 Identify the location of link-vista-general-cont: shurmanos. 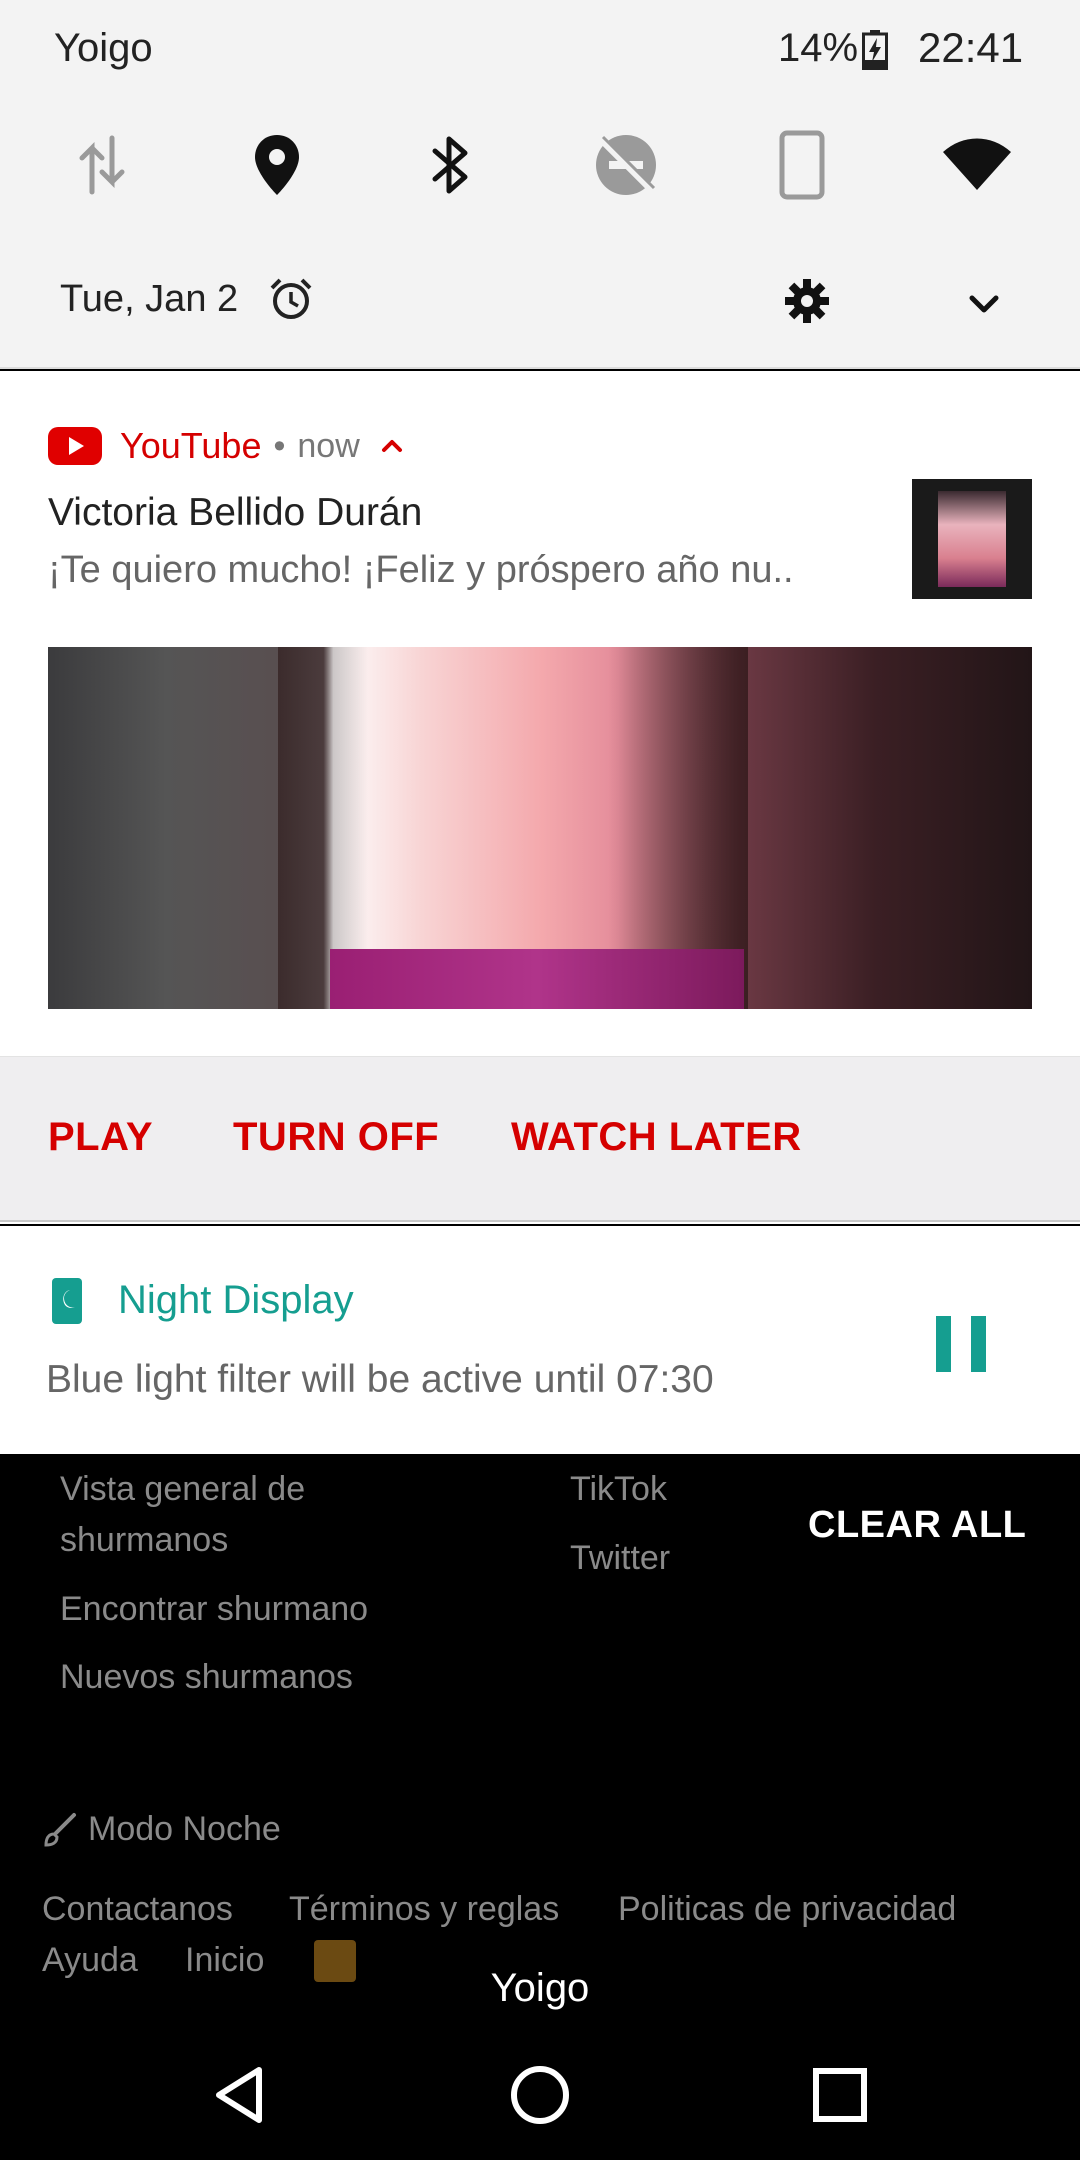
(144, 1540).